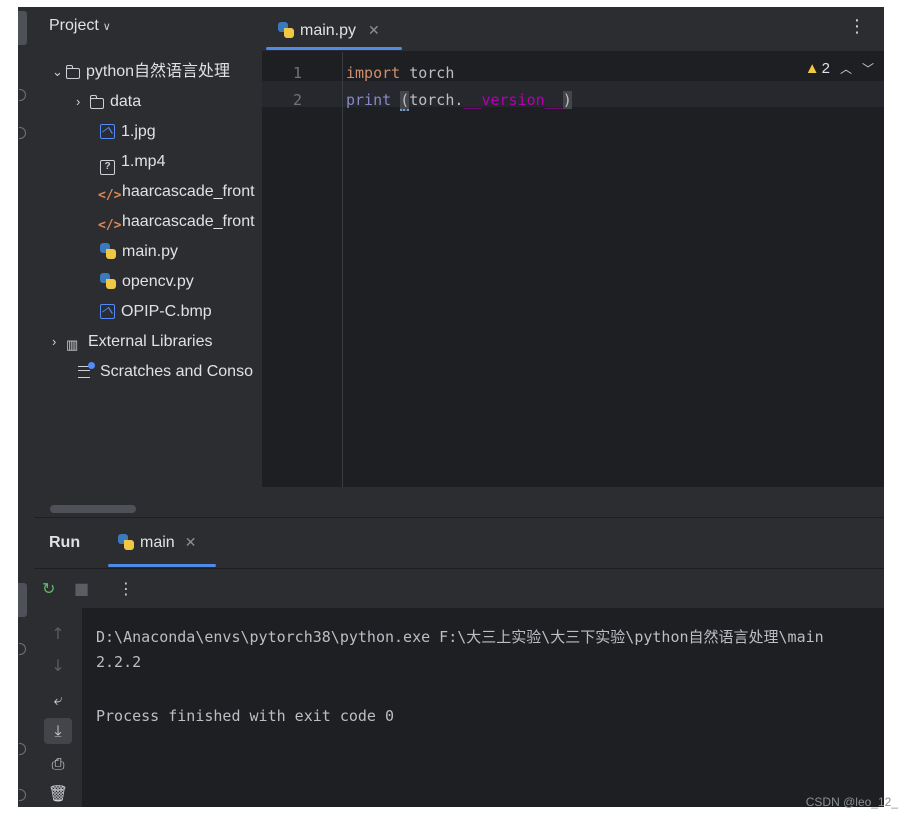  I want to click on tree-item-main-py: main.py, so click(139, 252).